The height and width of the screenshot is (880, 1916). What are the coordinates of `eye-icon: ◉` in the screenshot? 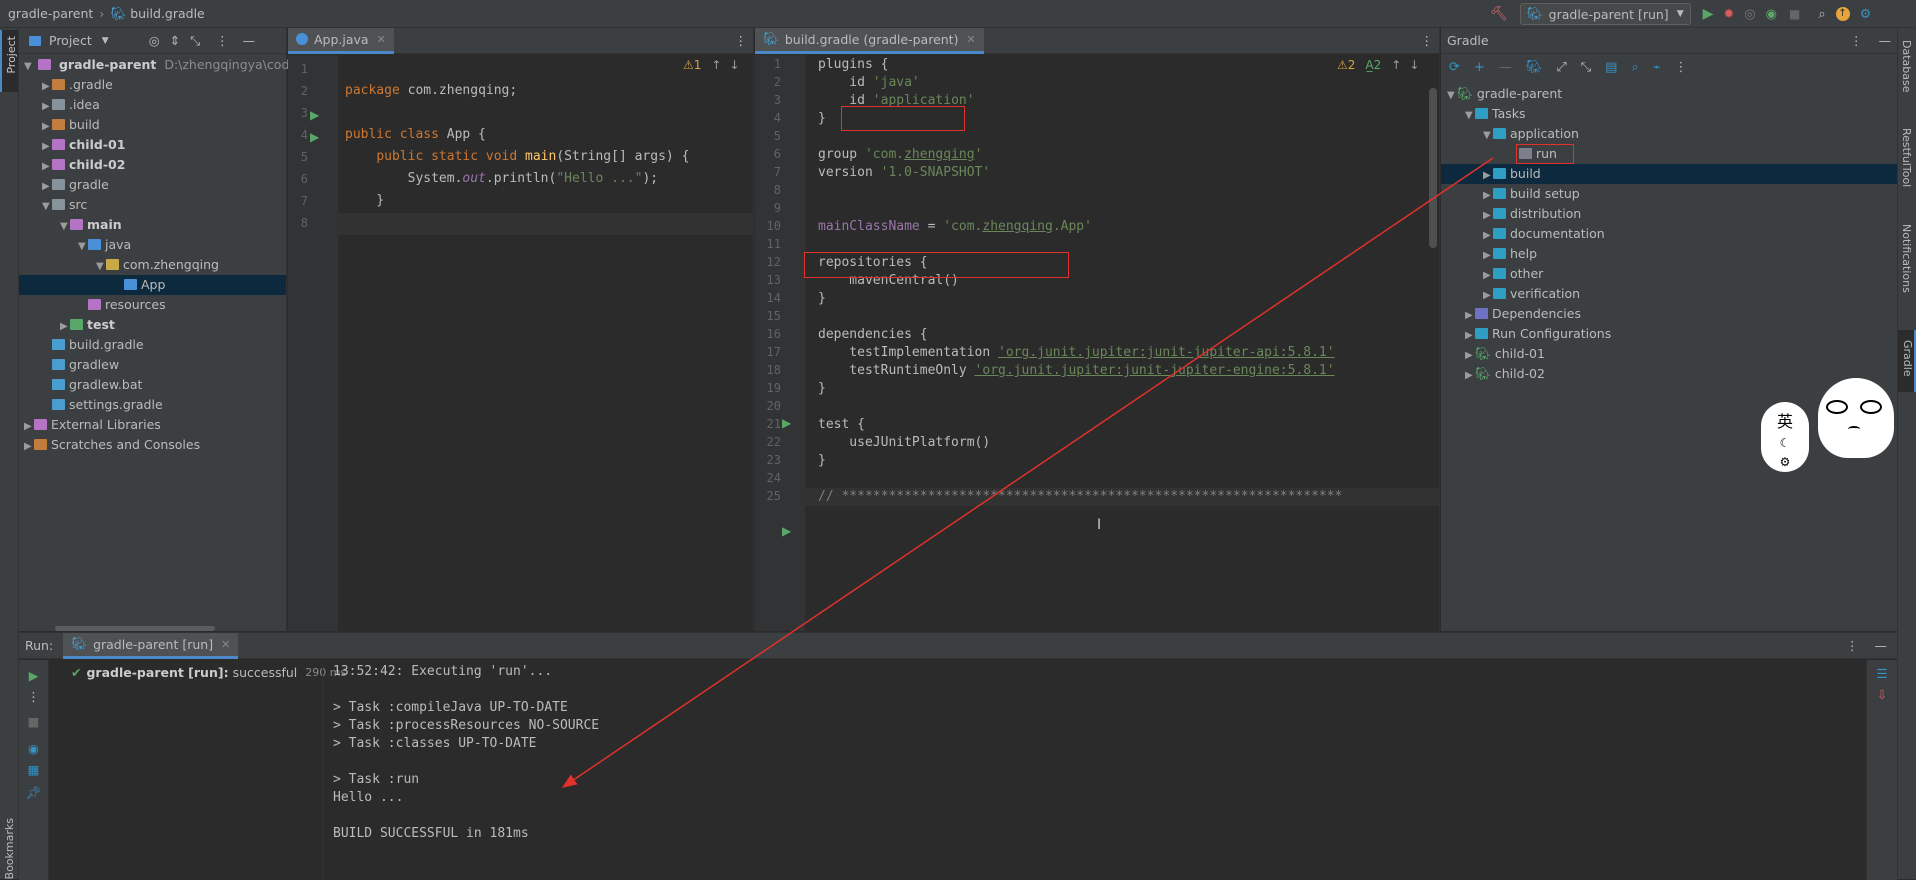 It's located at (33, 748).